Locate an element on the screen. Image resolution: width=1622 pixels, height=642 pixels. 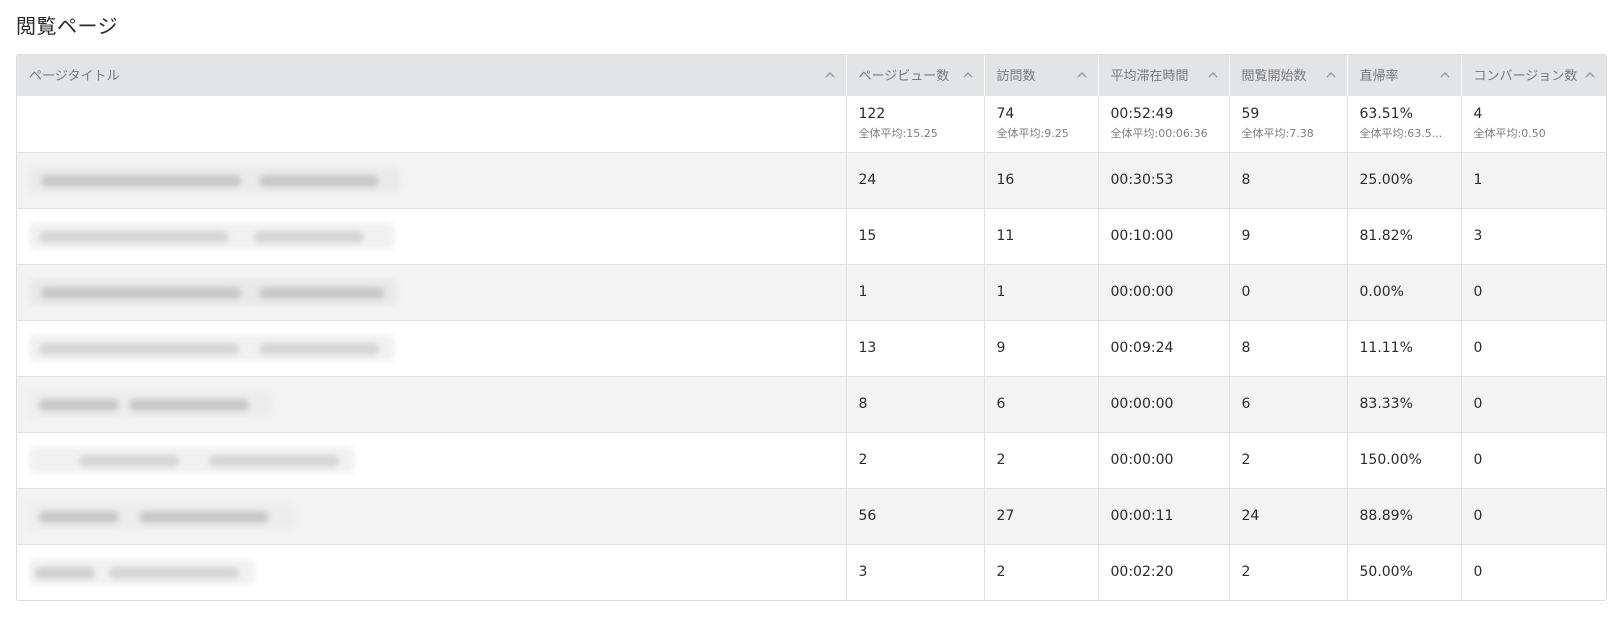
table-row: 2 2 00:00:00 2 150.00% 0 is located at coordinates (811, 459).